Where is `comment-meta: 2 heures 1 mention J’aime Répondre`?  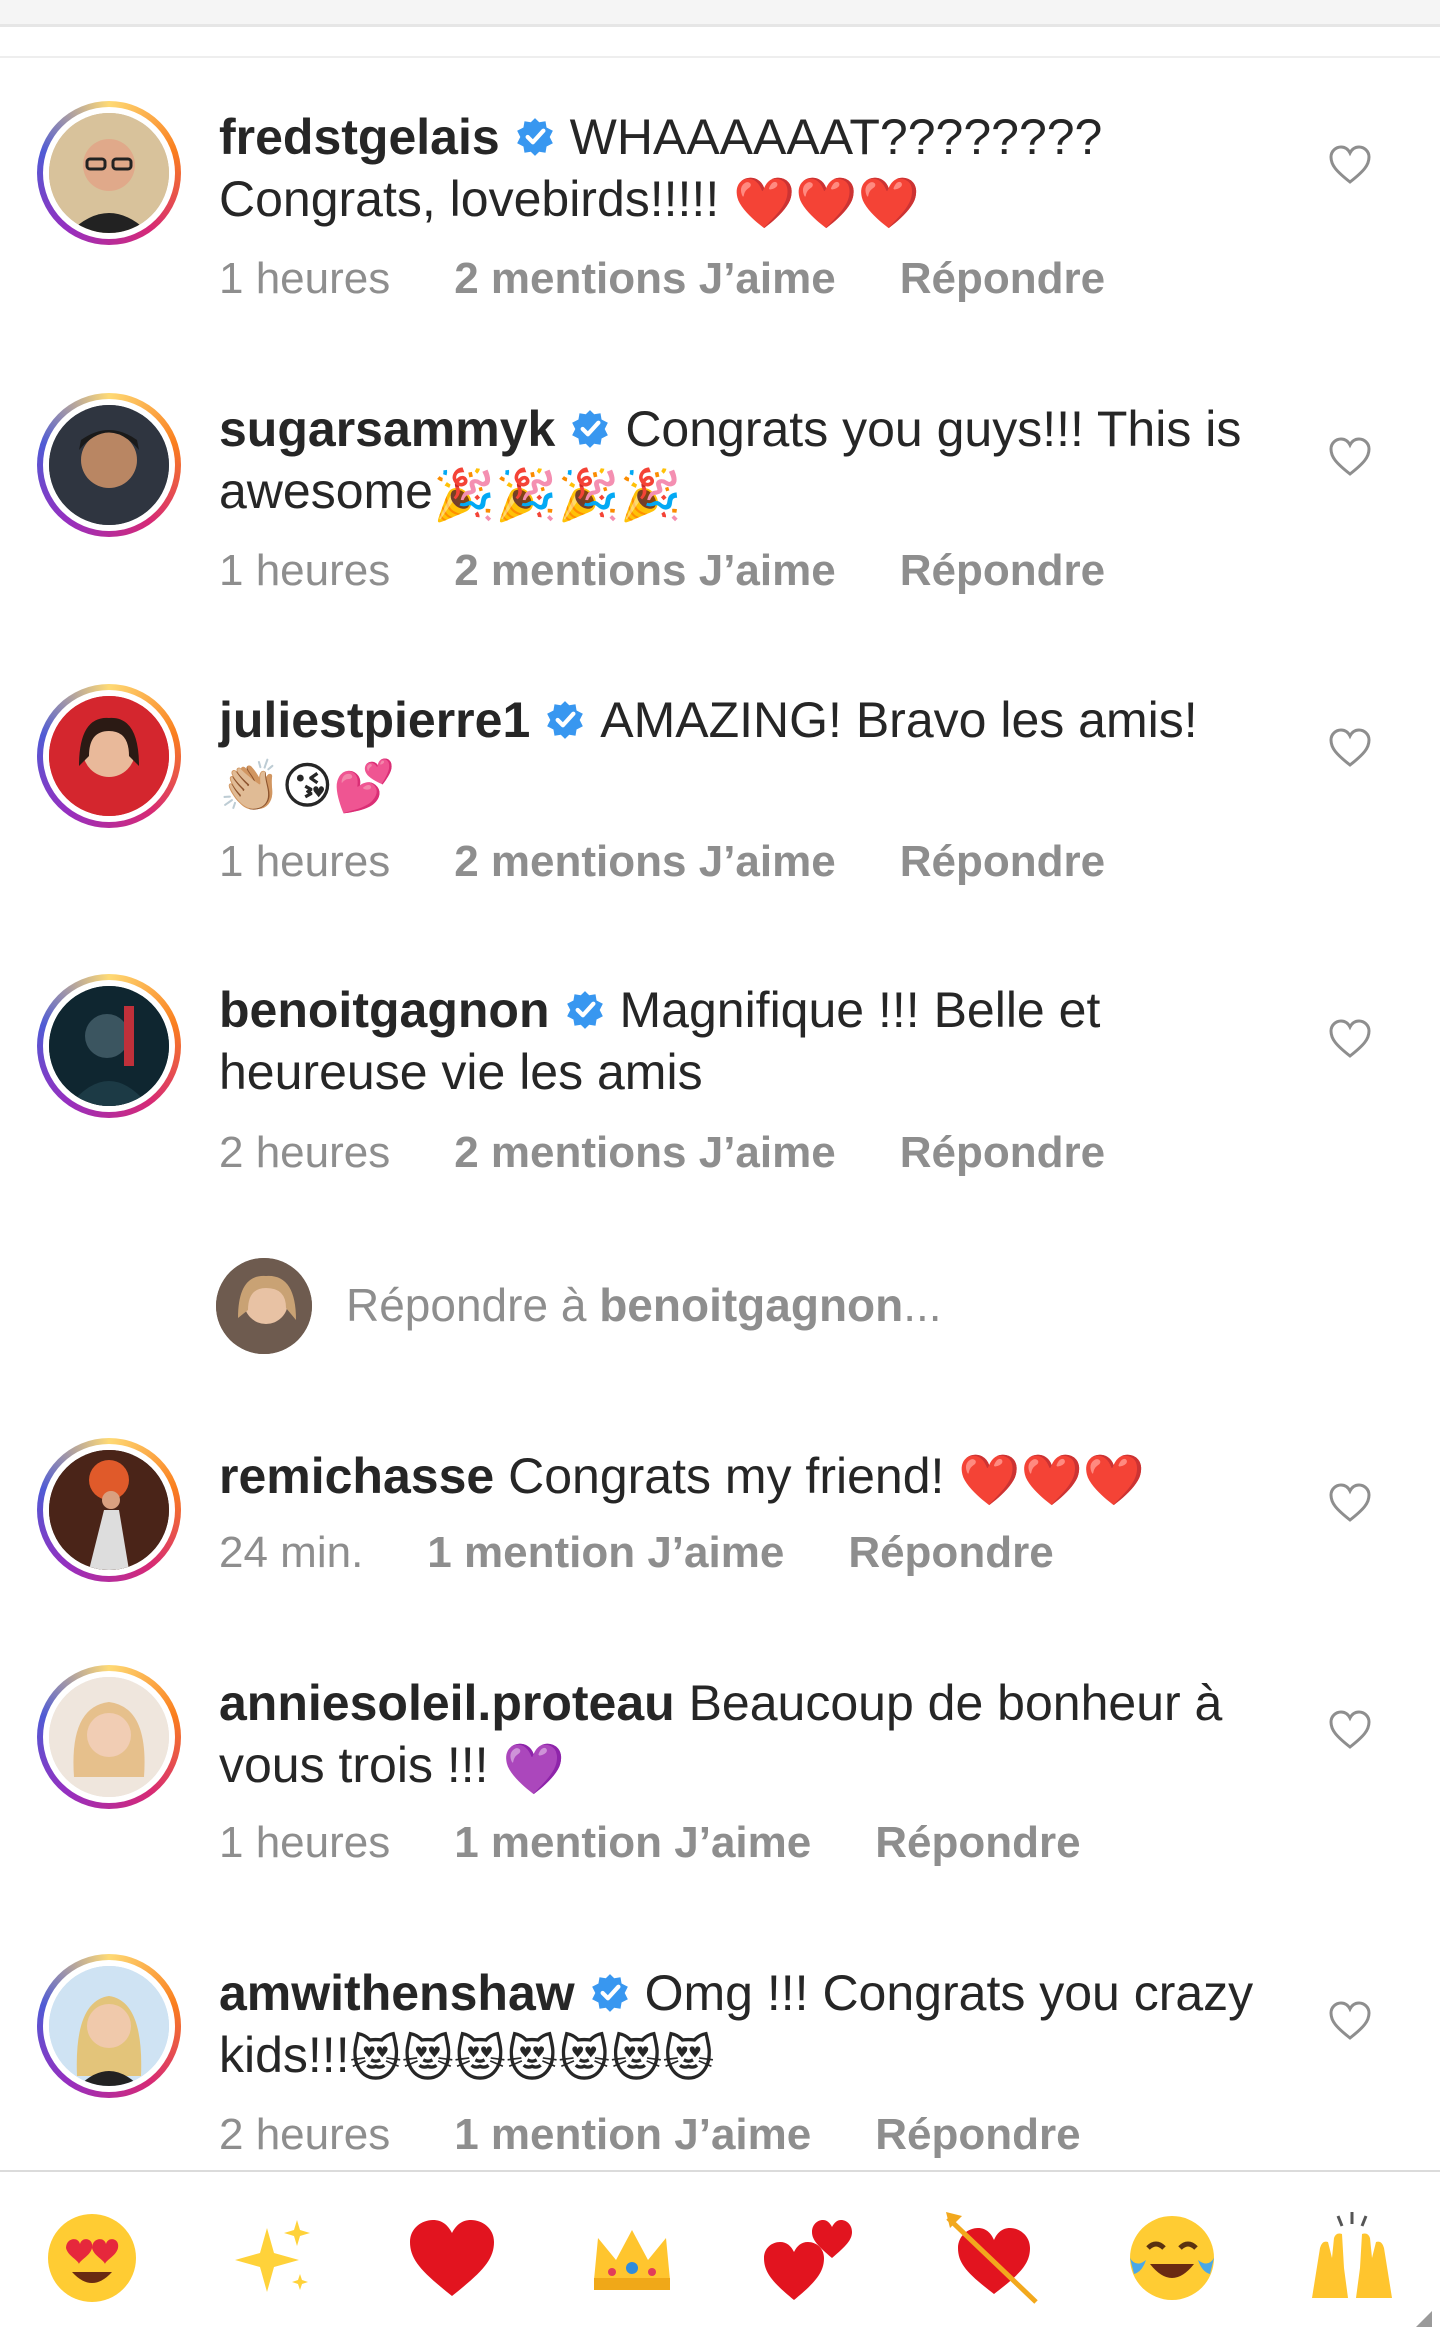
comment-meta: 2 heures 1 mention J’aime Répondre is located at coordinates (682, 2135).